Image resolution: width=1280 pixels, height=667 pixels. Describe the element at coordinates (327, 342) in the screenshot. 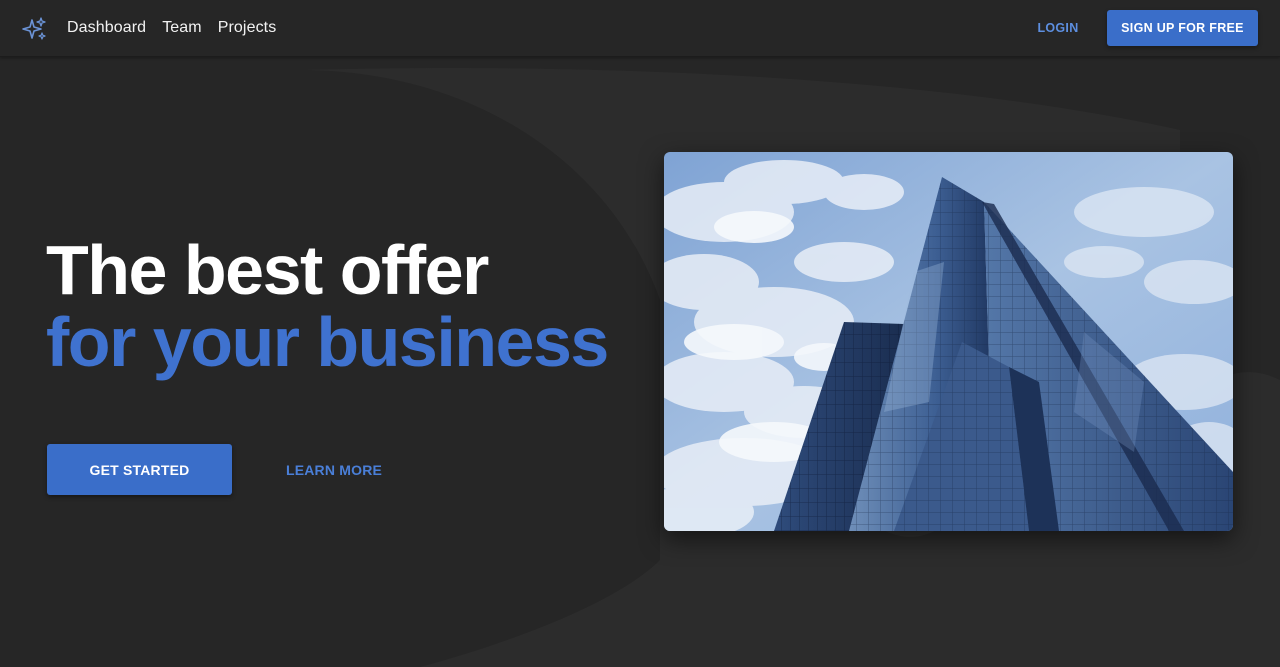

I see `hero-title-line2: for your business` at that location.